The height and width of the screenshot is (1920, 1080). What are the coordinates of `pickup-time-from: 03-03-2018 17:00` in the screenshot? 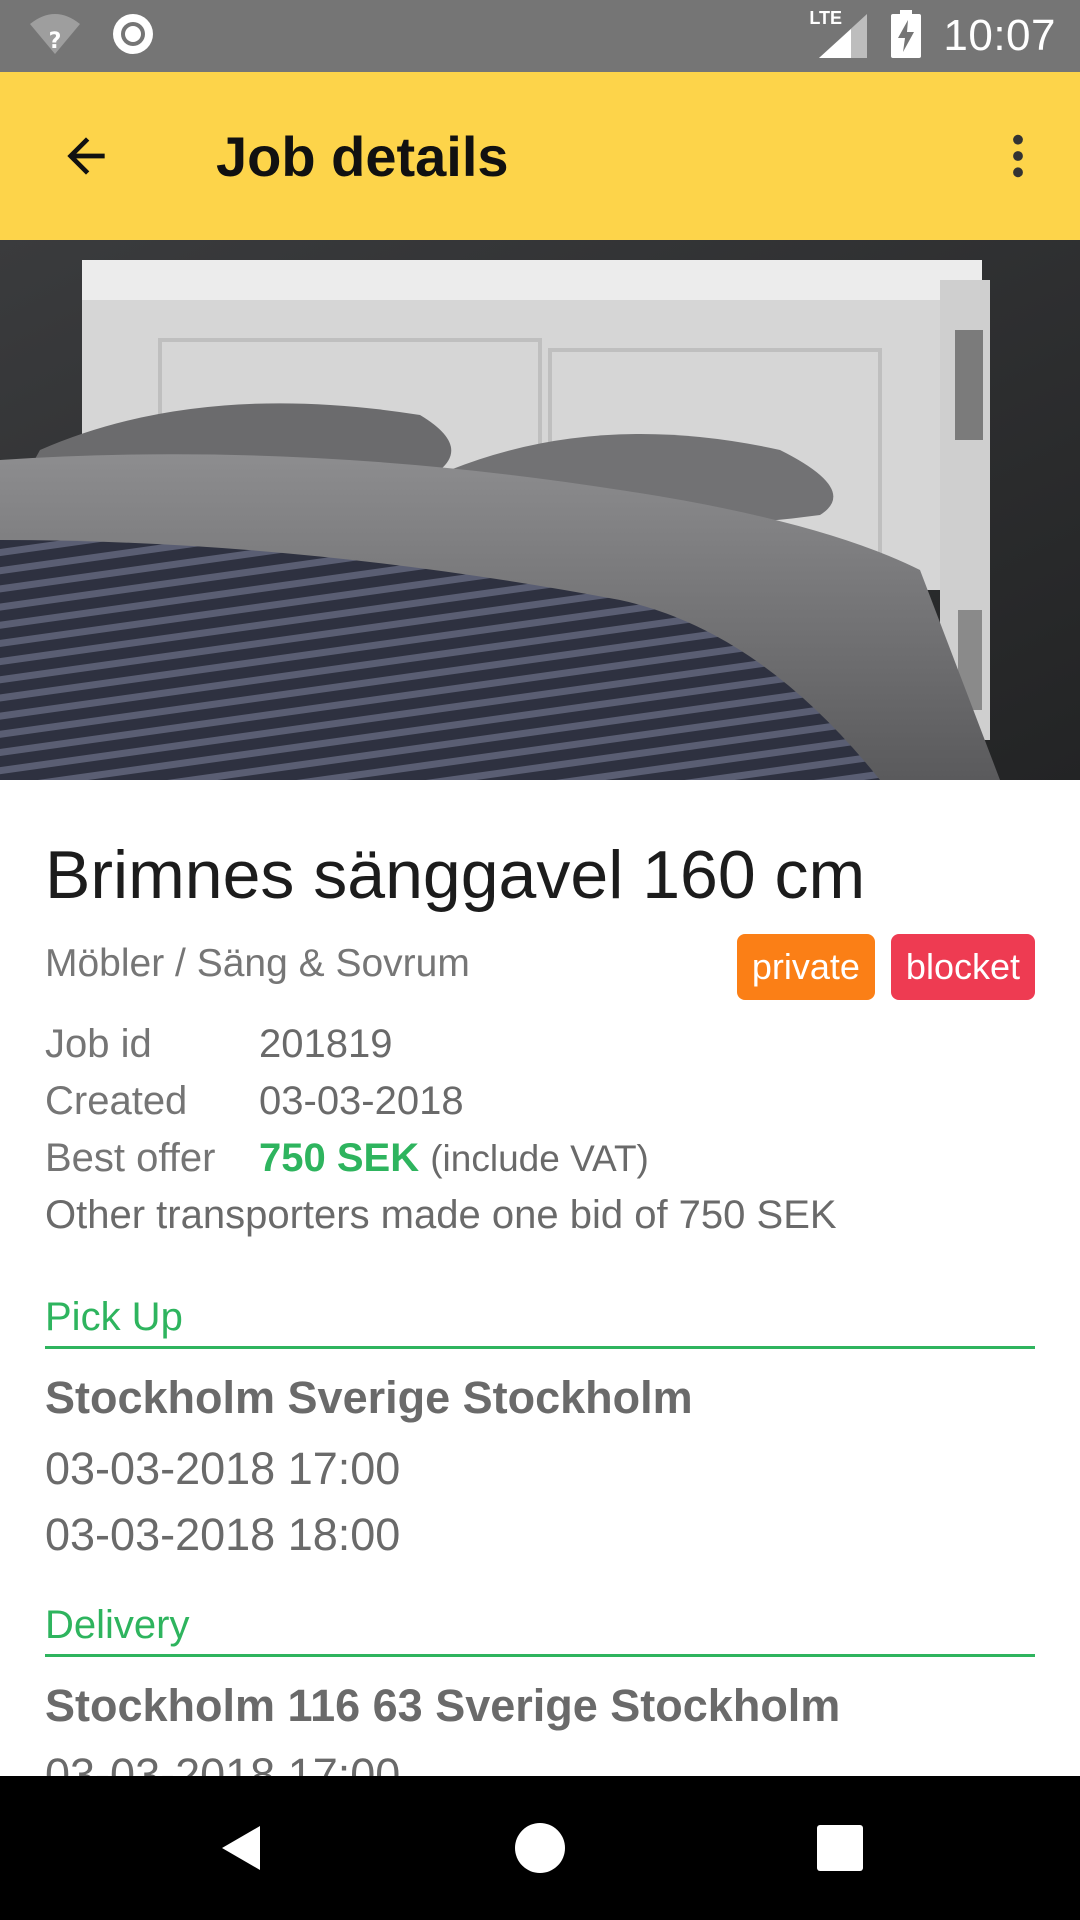 It's located at (223, 1468).